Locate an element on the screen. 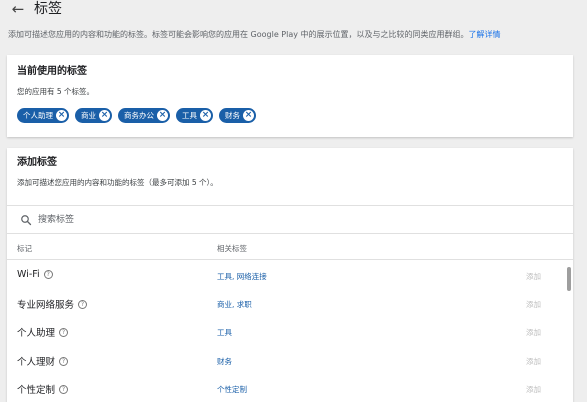 The height and width of the screenshot is (402, 587). learn-more-link: 了解详情 is located at coordinates (485, 34).